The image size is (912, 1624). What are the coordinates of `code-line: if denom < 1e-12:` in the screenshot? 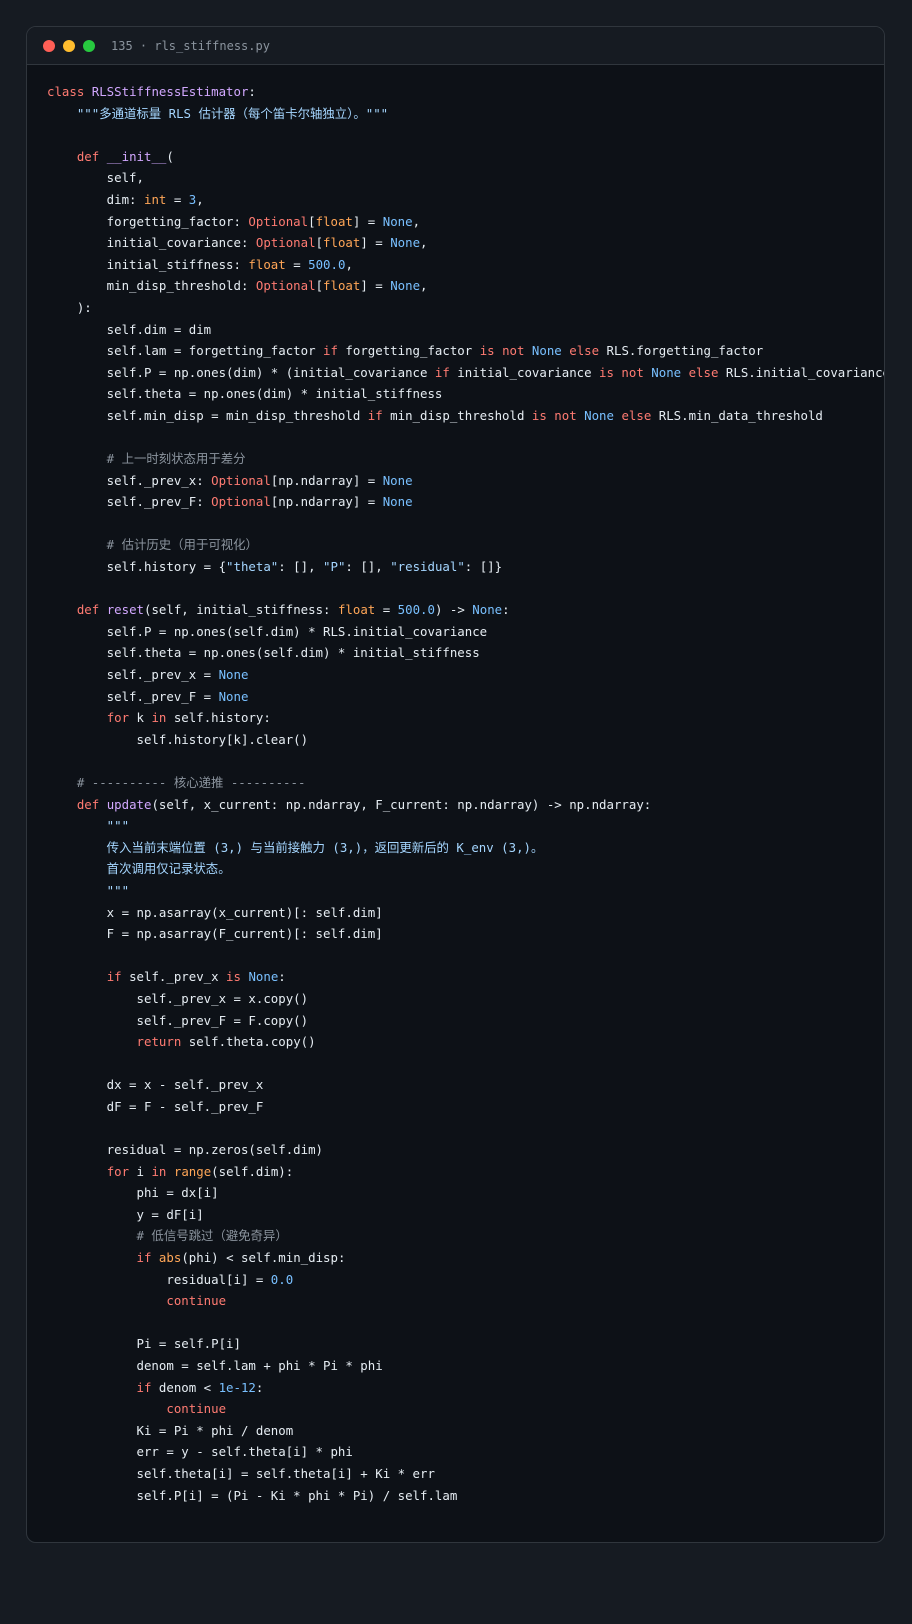 It's located at (465, 1388).